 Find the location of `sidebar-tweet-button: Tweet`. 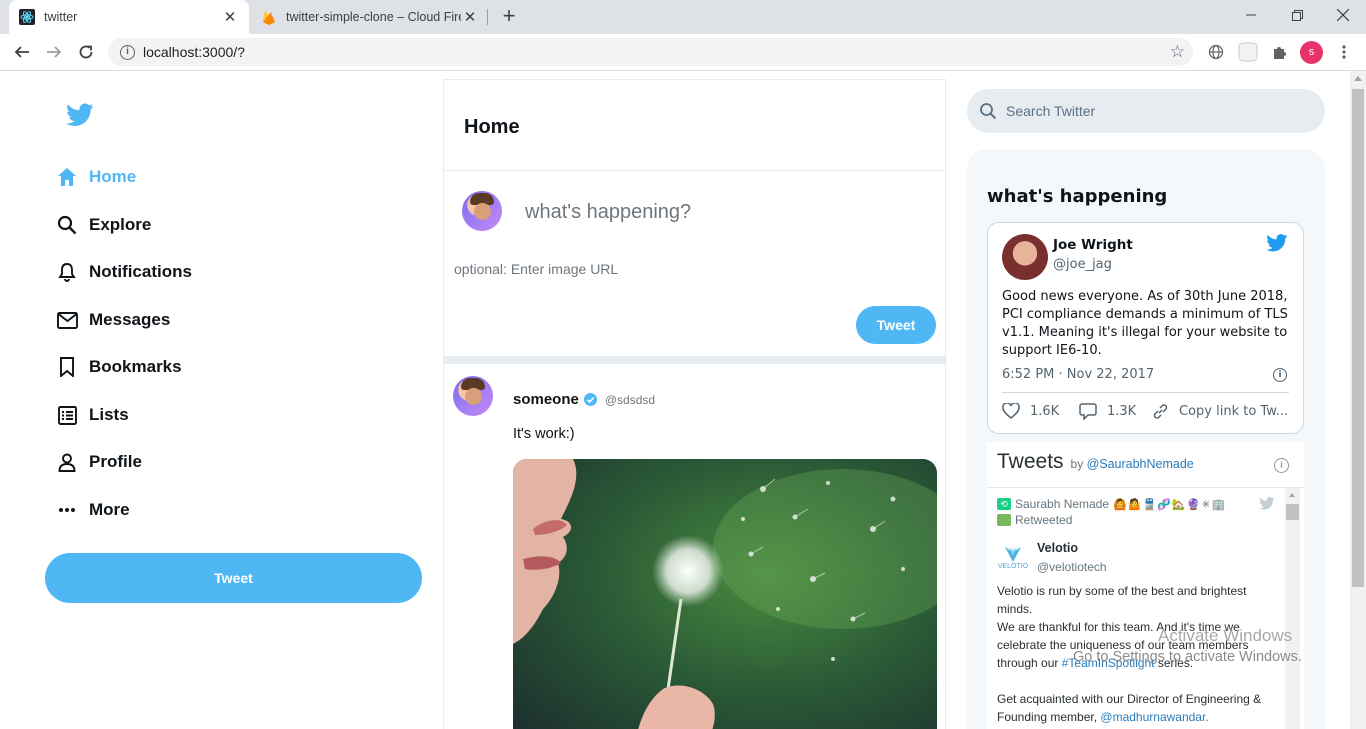

sidebar-tweet-button: Tweet is located at coordinates (233, 578).